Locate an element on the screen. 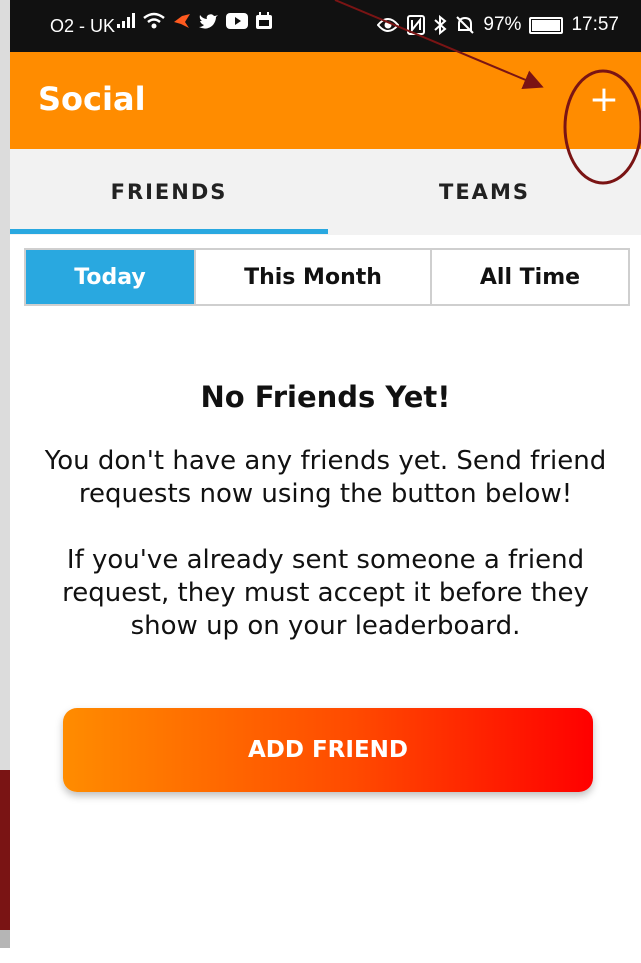  battery-fill is located at coordinates (546, 25).